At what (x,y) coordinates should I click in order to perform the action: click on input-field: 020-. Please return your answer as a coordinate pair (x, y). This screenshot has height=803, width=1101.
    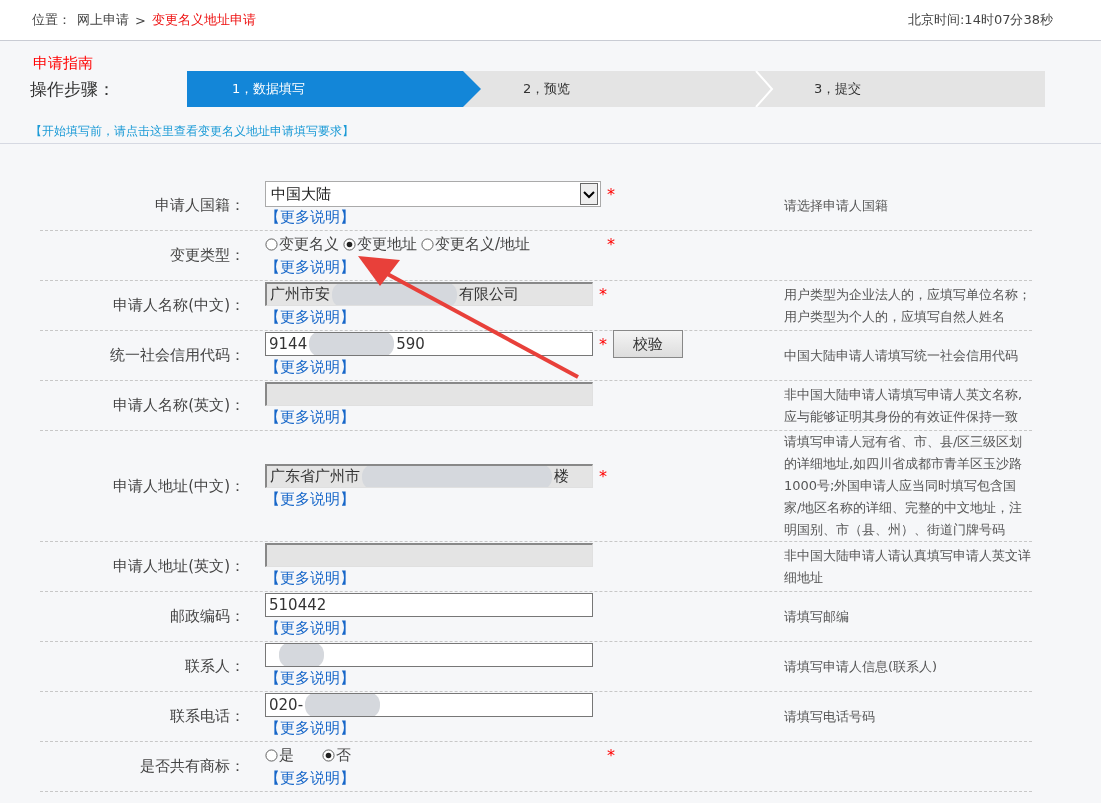
    Looking at the image, I should click on (429, 705).